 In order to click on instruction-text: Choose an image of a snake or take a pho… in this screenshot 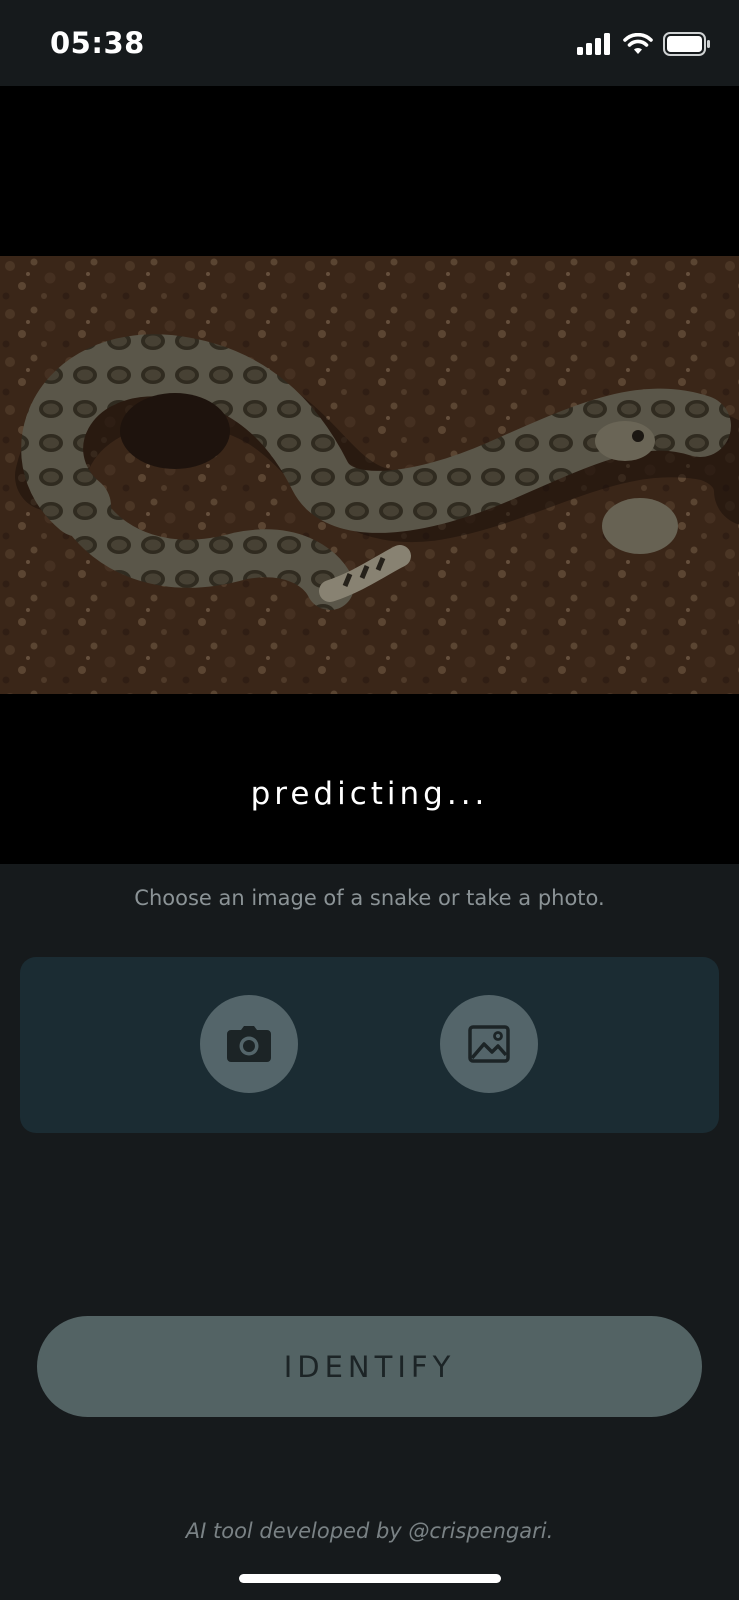, I will do `click(369, 898)`.